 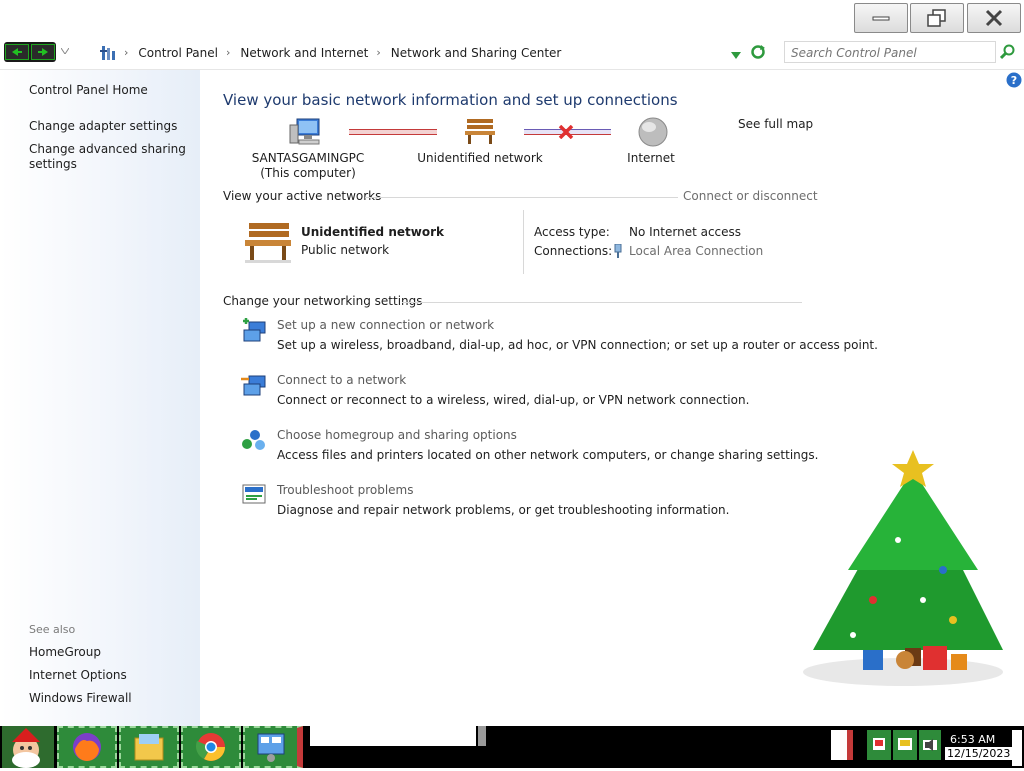 I want to click on breadcrumb-control-panel: Control Panel, so click(x=178, y=53).